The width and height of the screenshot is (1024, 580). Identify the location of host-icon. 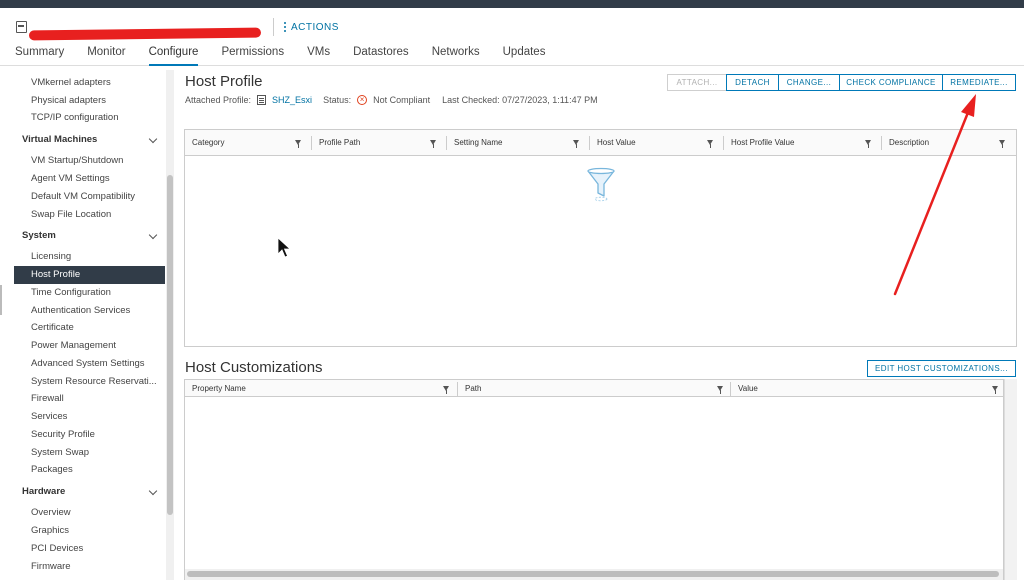
(21, 27).